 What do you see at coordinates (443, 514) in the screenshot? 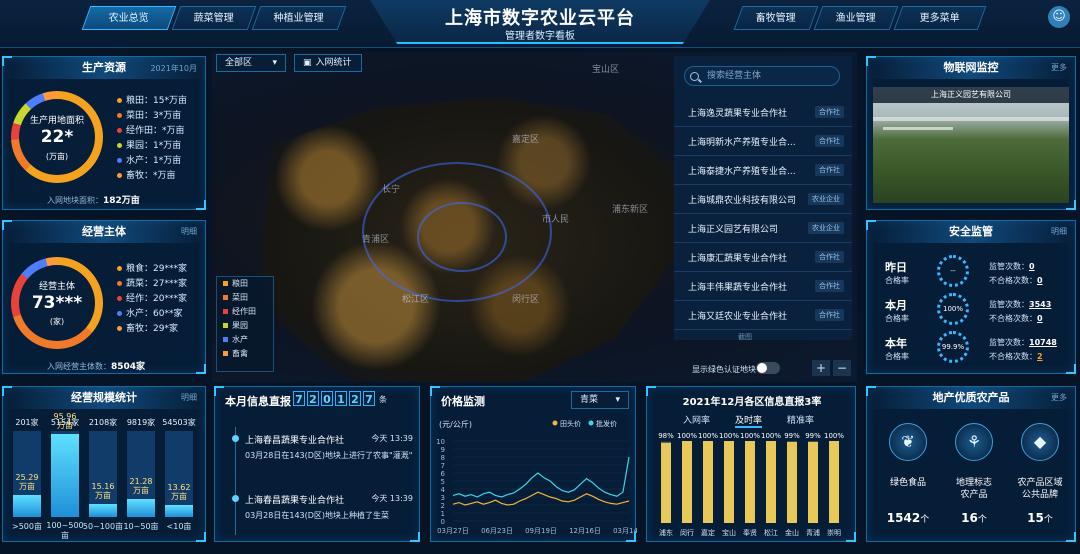
I see `y-tick-label: 1` at bounding box center [443, 514].